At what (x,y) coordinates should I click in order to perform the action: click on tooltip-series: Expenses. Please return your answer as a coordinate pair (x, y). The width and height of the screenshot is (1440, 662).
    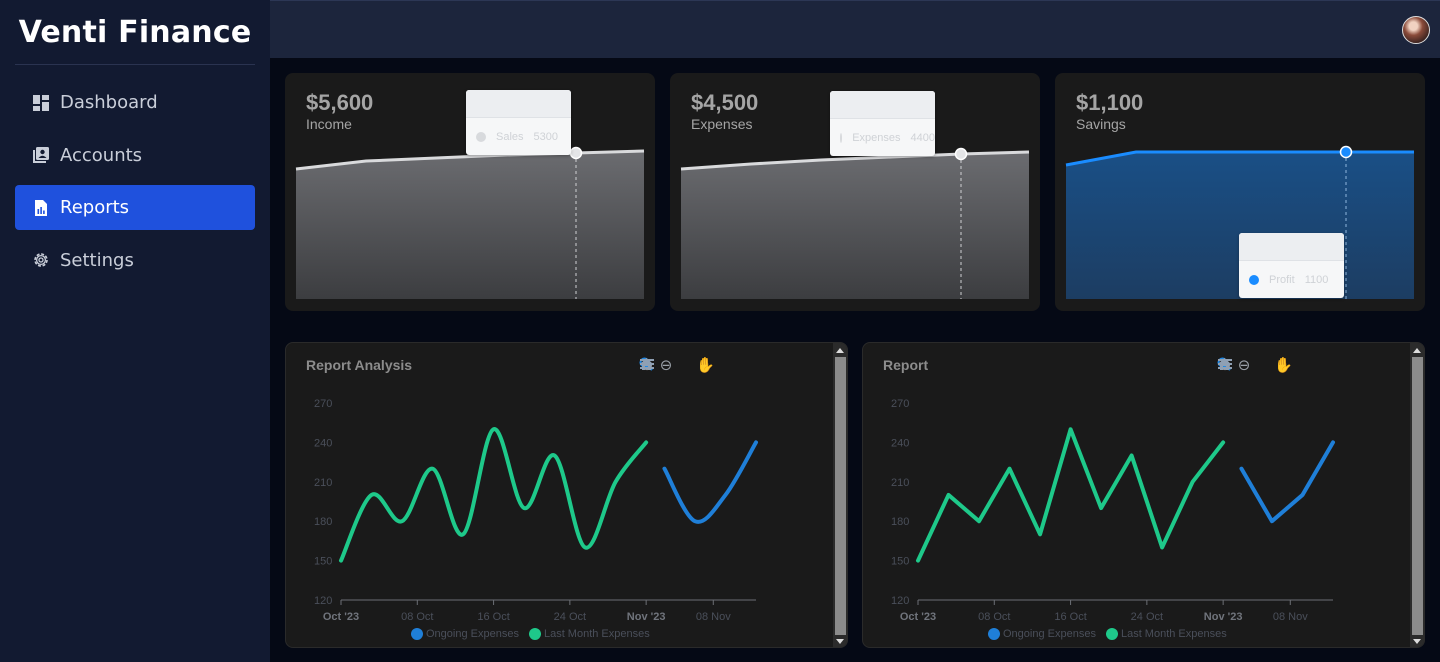
    Looking at the image, I should click on (876, 137).